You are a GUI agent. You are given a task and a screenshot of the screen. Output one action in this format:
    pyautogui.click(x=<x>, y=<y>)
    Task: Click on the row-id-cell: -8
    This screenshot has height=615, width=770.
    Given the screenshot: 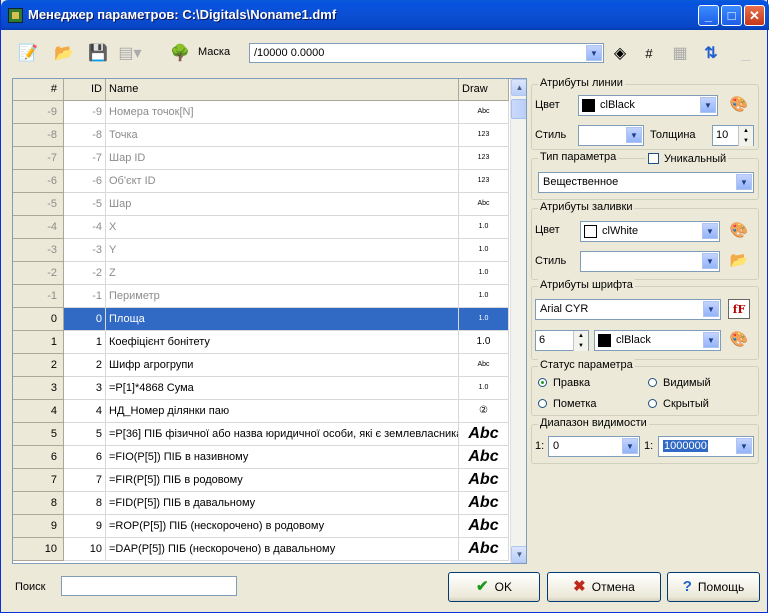 What is the action you would take?
    pyautogui.click(x=85, y=135)
    